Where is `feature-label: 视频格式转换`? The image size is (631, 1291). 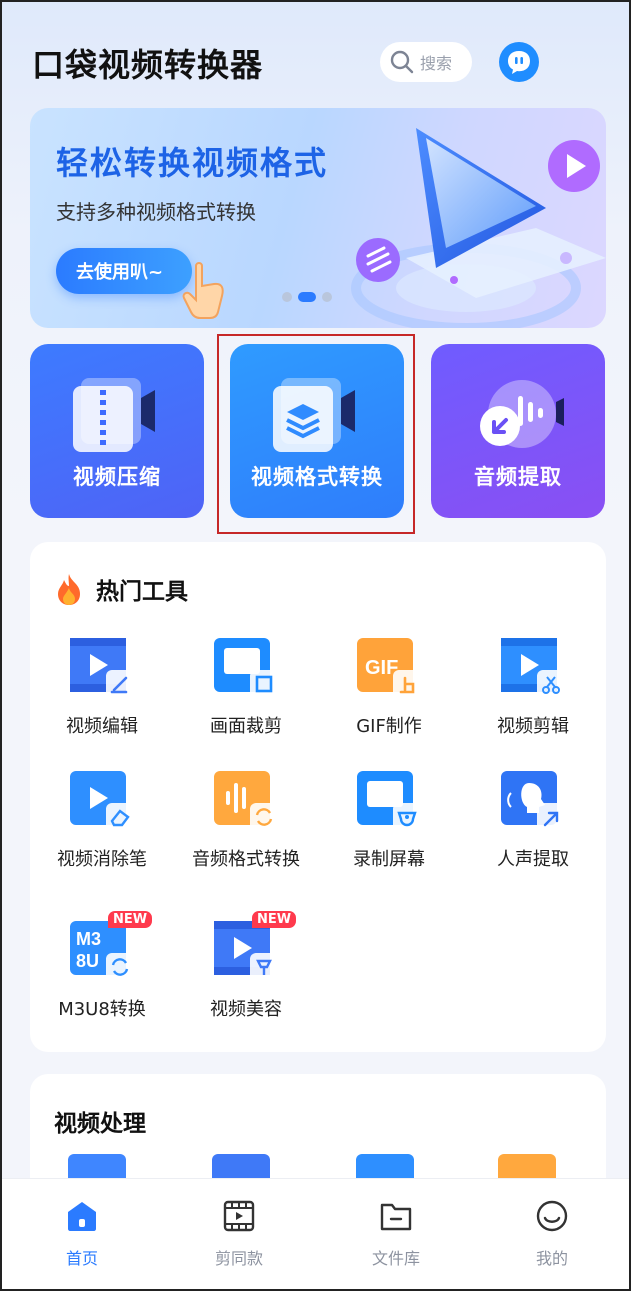
feature-label: 视频格式转换 is located at coordinates (317, 477).